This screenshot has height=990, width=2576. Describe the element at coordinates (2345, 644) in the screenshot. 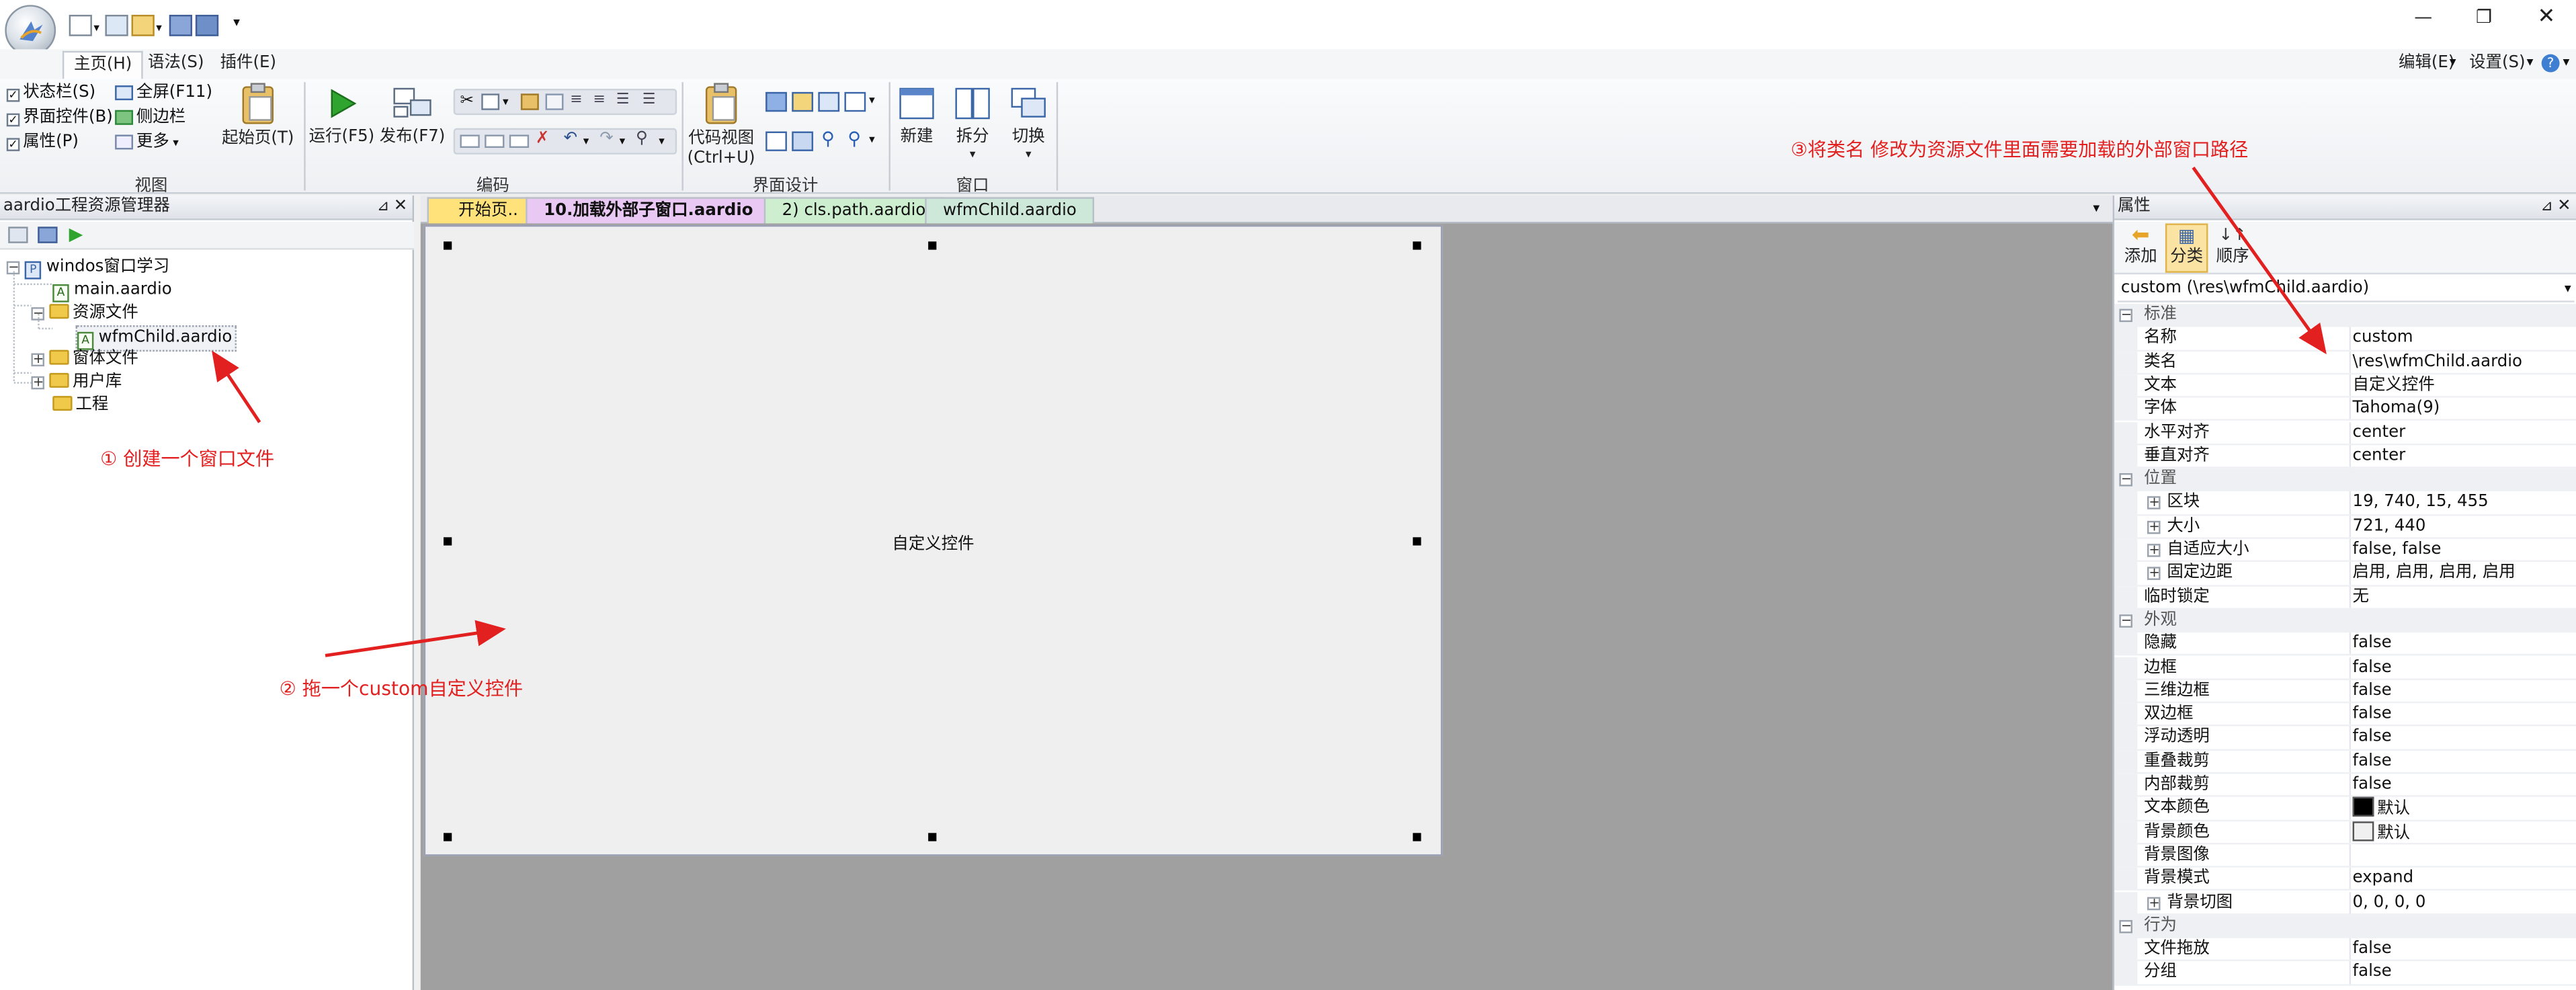

I see `property-row: 隐藏 false` at that location.